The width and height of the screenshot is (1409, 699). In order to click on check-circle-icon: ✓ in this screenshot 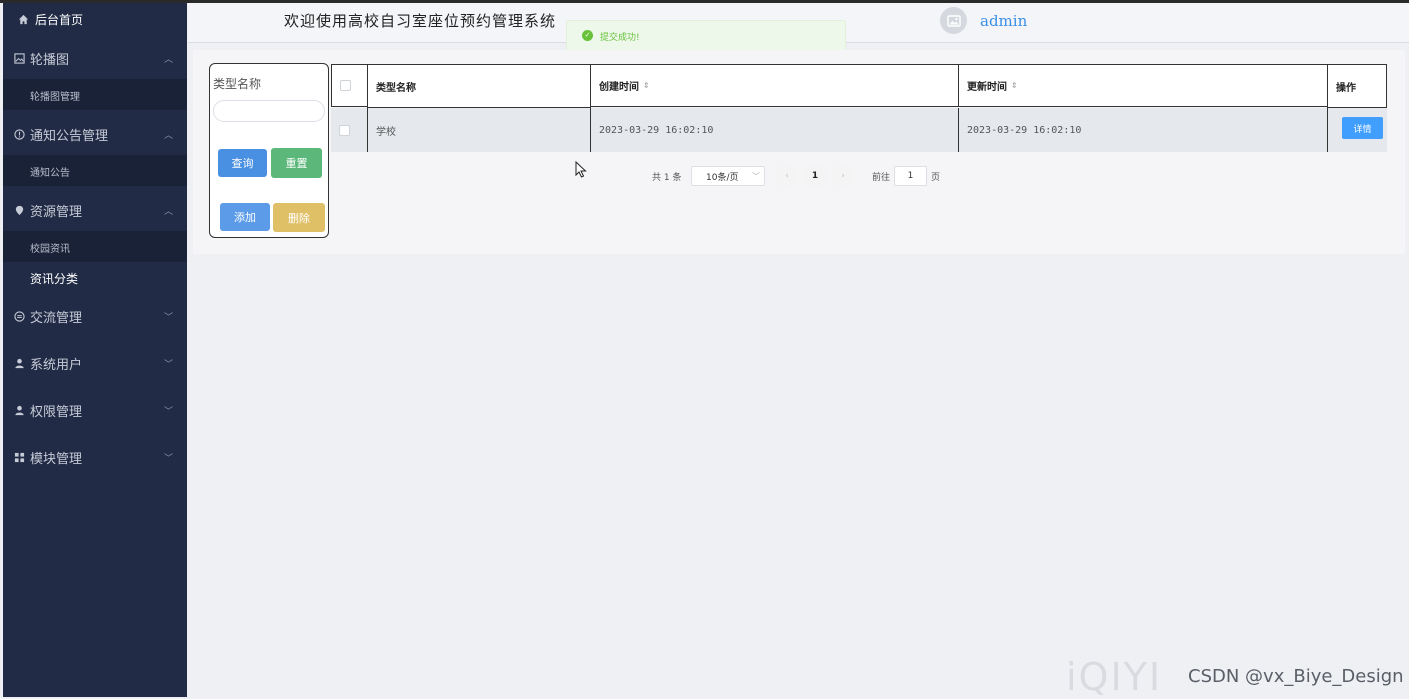, I will do `click(587, 35)`.